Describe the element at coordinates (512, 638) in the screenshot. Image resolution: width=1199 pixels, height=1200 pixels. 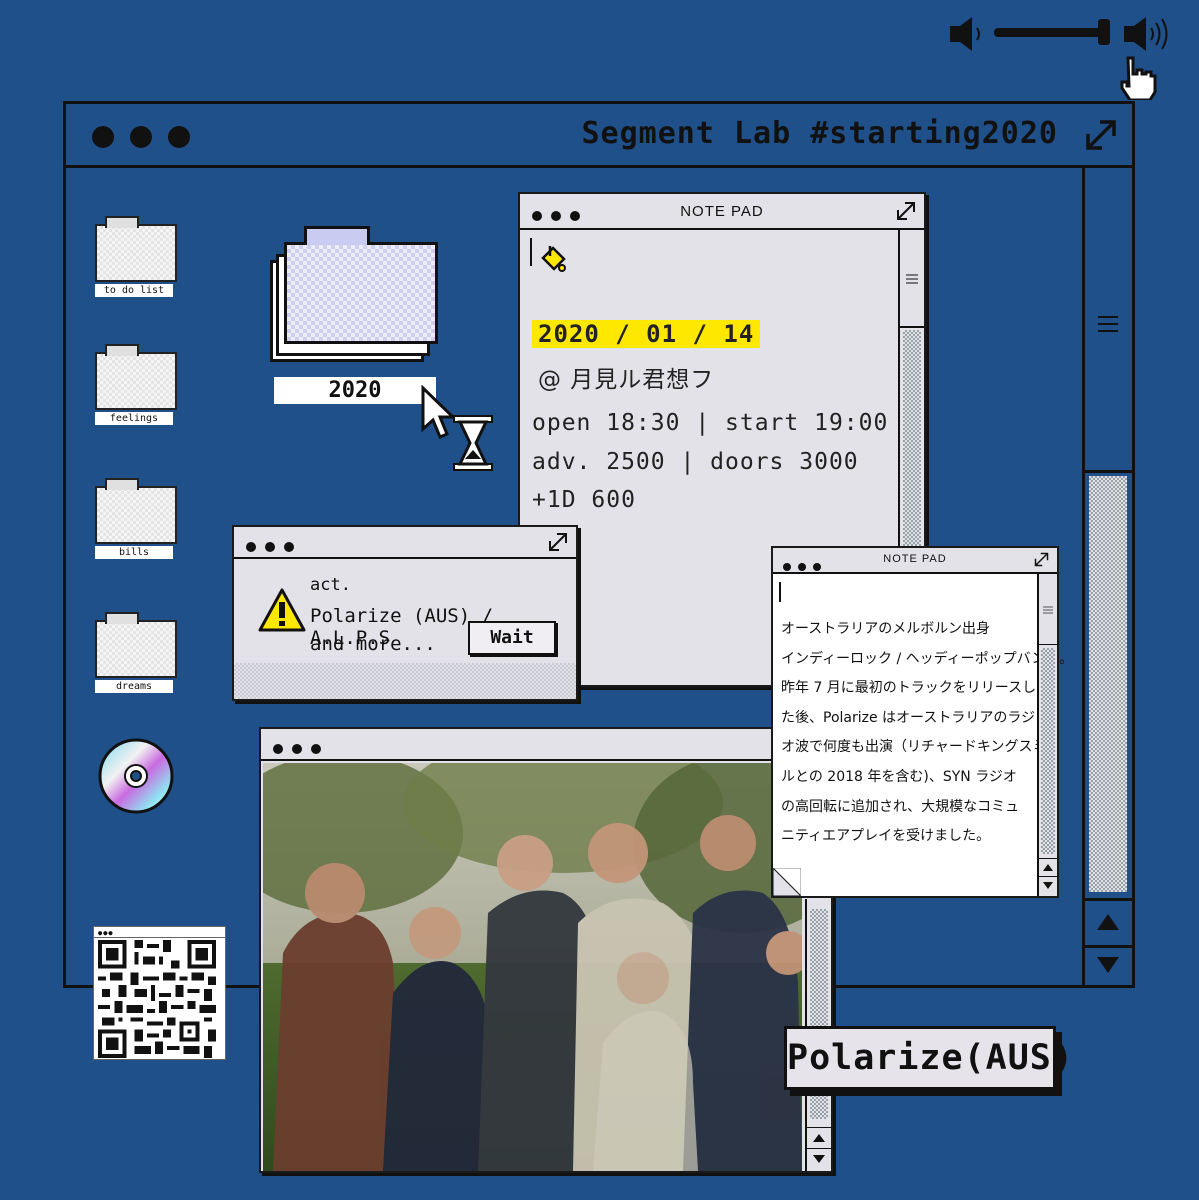
I see `wait-button: Wait` at that location.